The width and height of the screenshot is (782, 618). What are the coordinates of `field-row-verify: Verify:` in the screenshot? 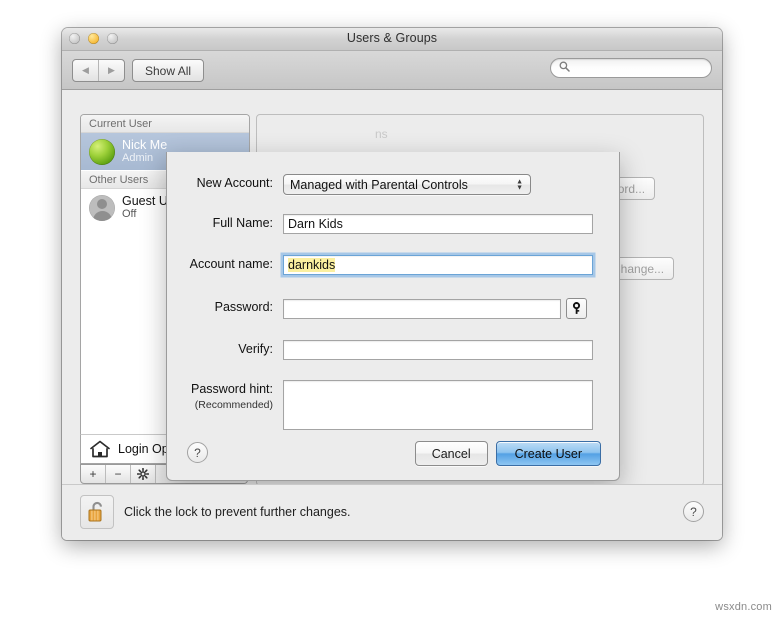 It's located at (380, 350).